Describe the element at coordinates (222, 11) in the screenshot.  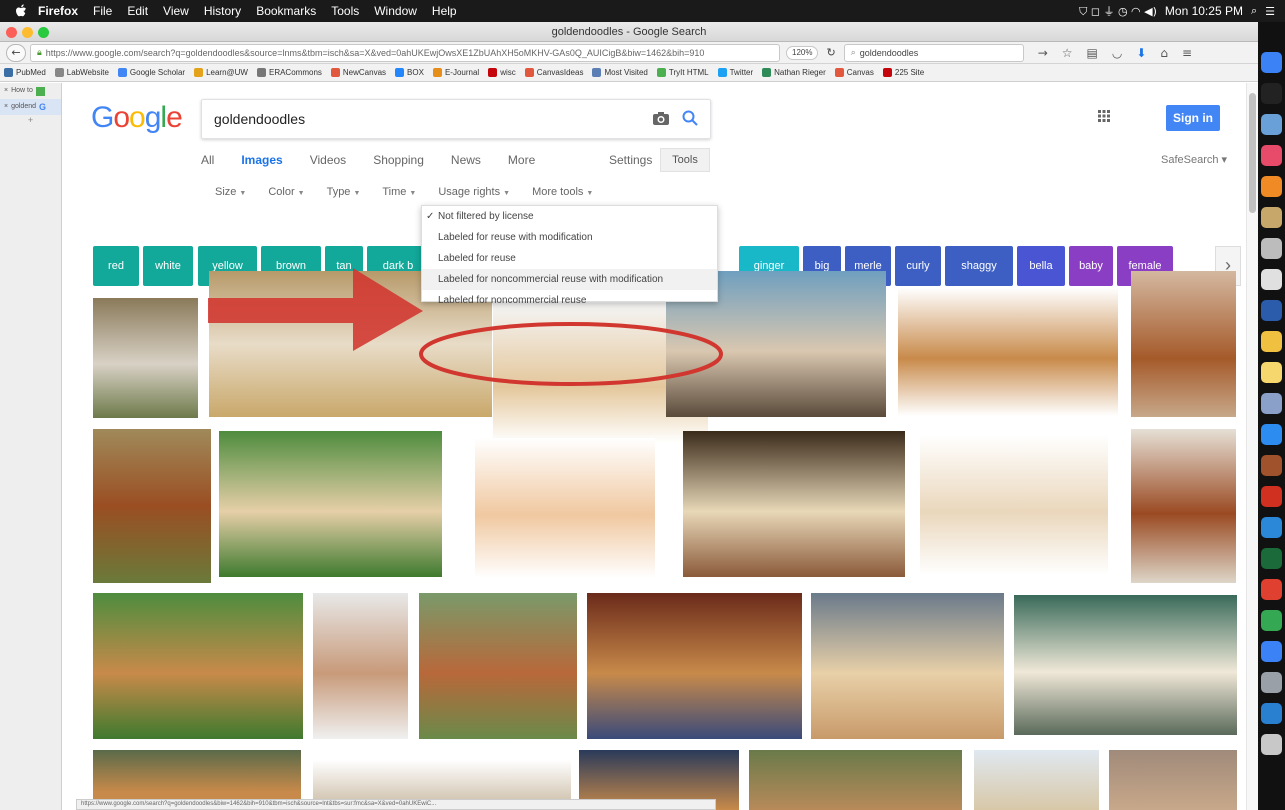
I see `menubar-item-history: History` at that location.